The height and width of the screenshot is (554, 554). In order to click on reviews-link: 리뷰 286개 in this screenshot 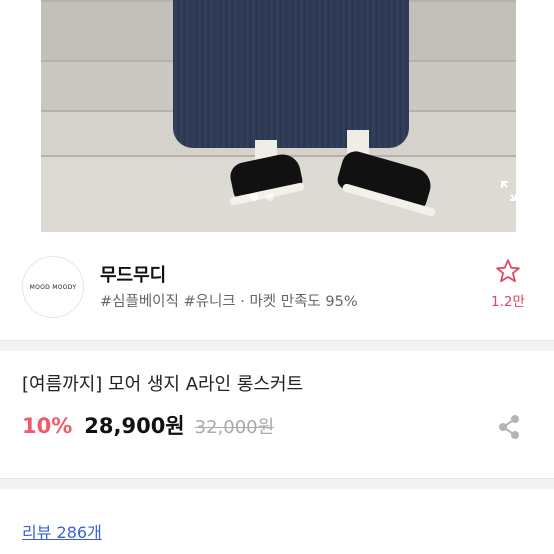, I will do `click(62, 531)`.